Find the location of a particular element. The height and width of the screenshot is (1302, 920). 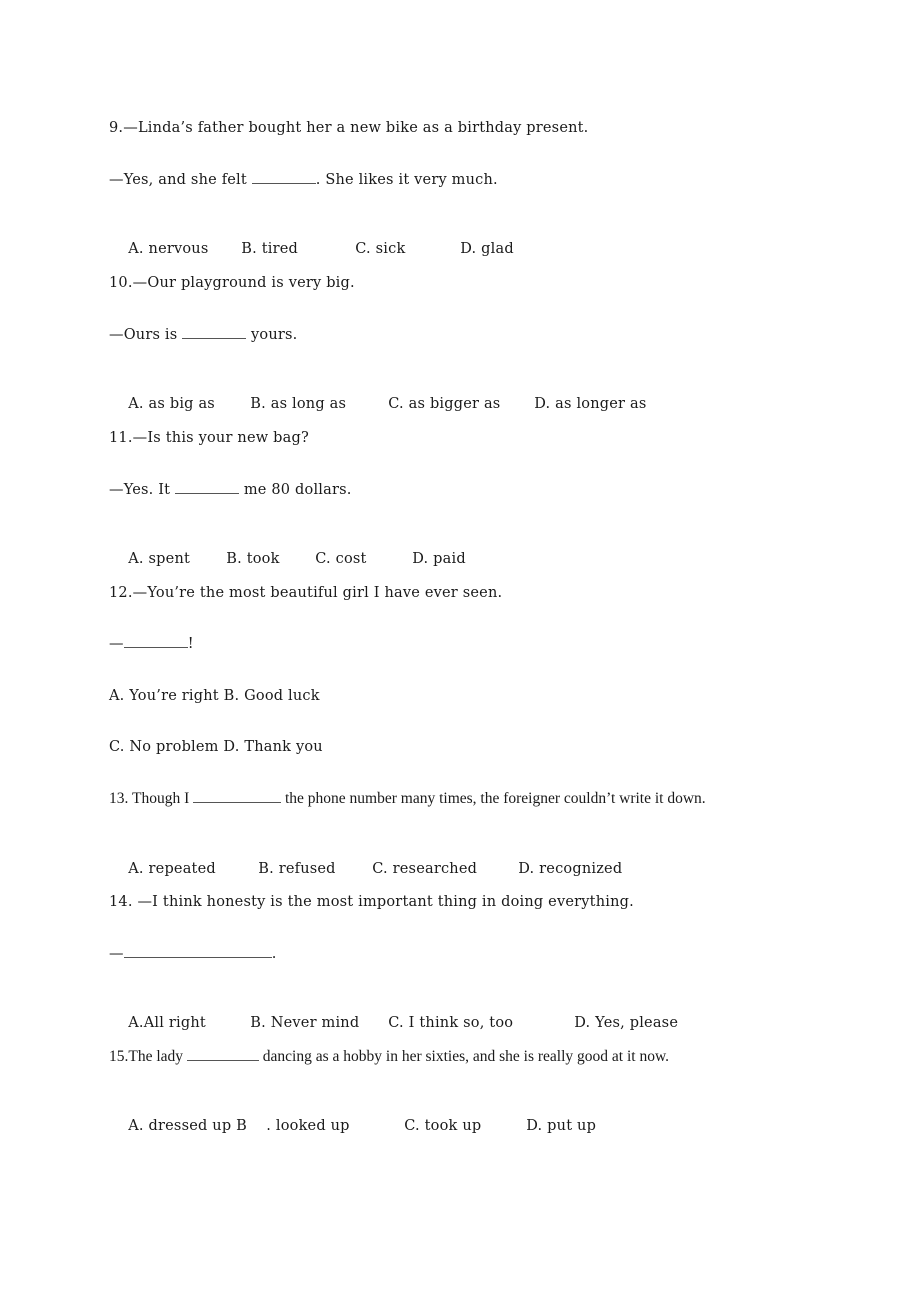

option-c: C. researched is located at coordinates (445, 869).